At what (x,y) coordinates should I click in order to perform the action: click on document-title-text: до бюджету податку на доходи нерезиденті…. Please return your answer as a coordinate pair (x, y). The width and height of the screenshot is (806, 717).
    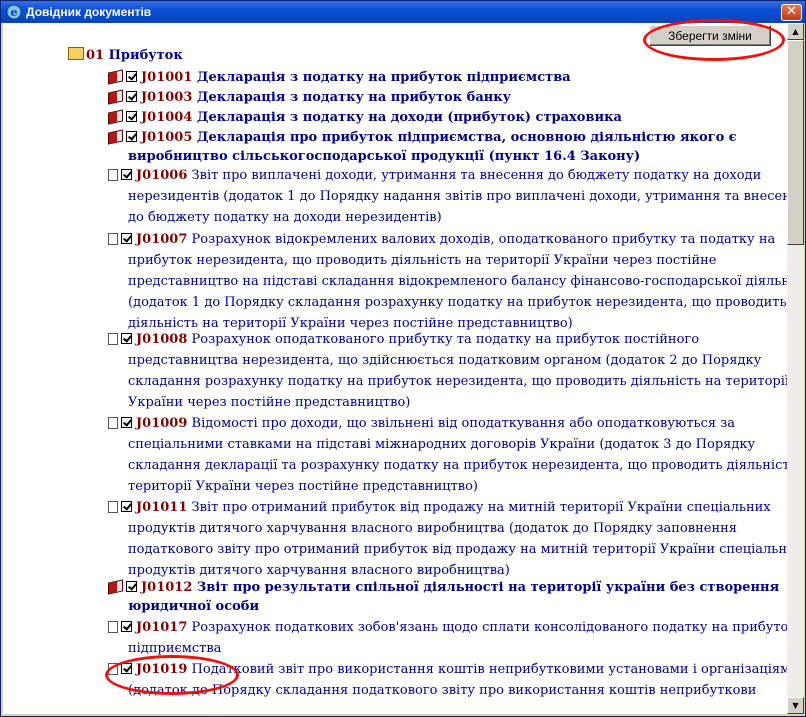
    Looking at the image, I should click on (285, 217).